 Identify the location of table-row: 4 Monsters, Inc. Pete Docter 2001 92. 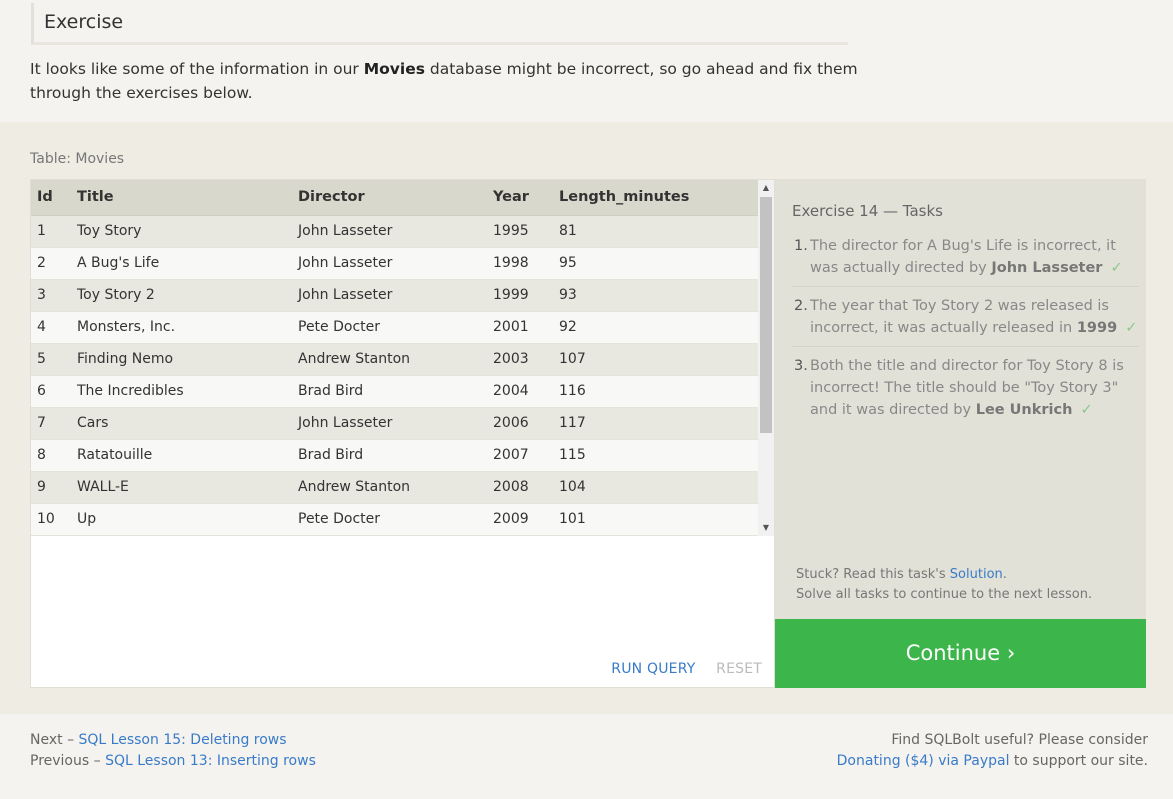
(394, 327).